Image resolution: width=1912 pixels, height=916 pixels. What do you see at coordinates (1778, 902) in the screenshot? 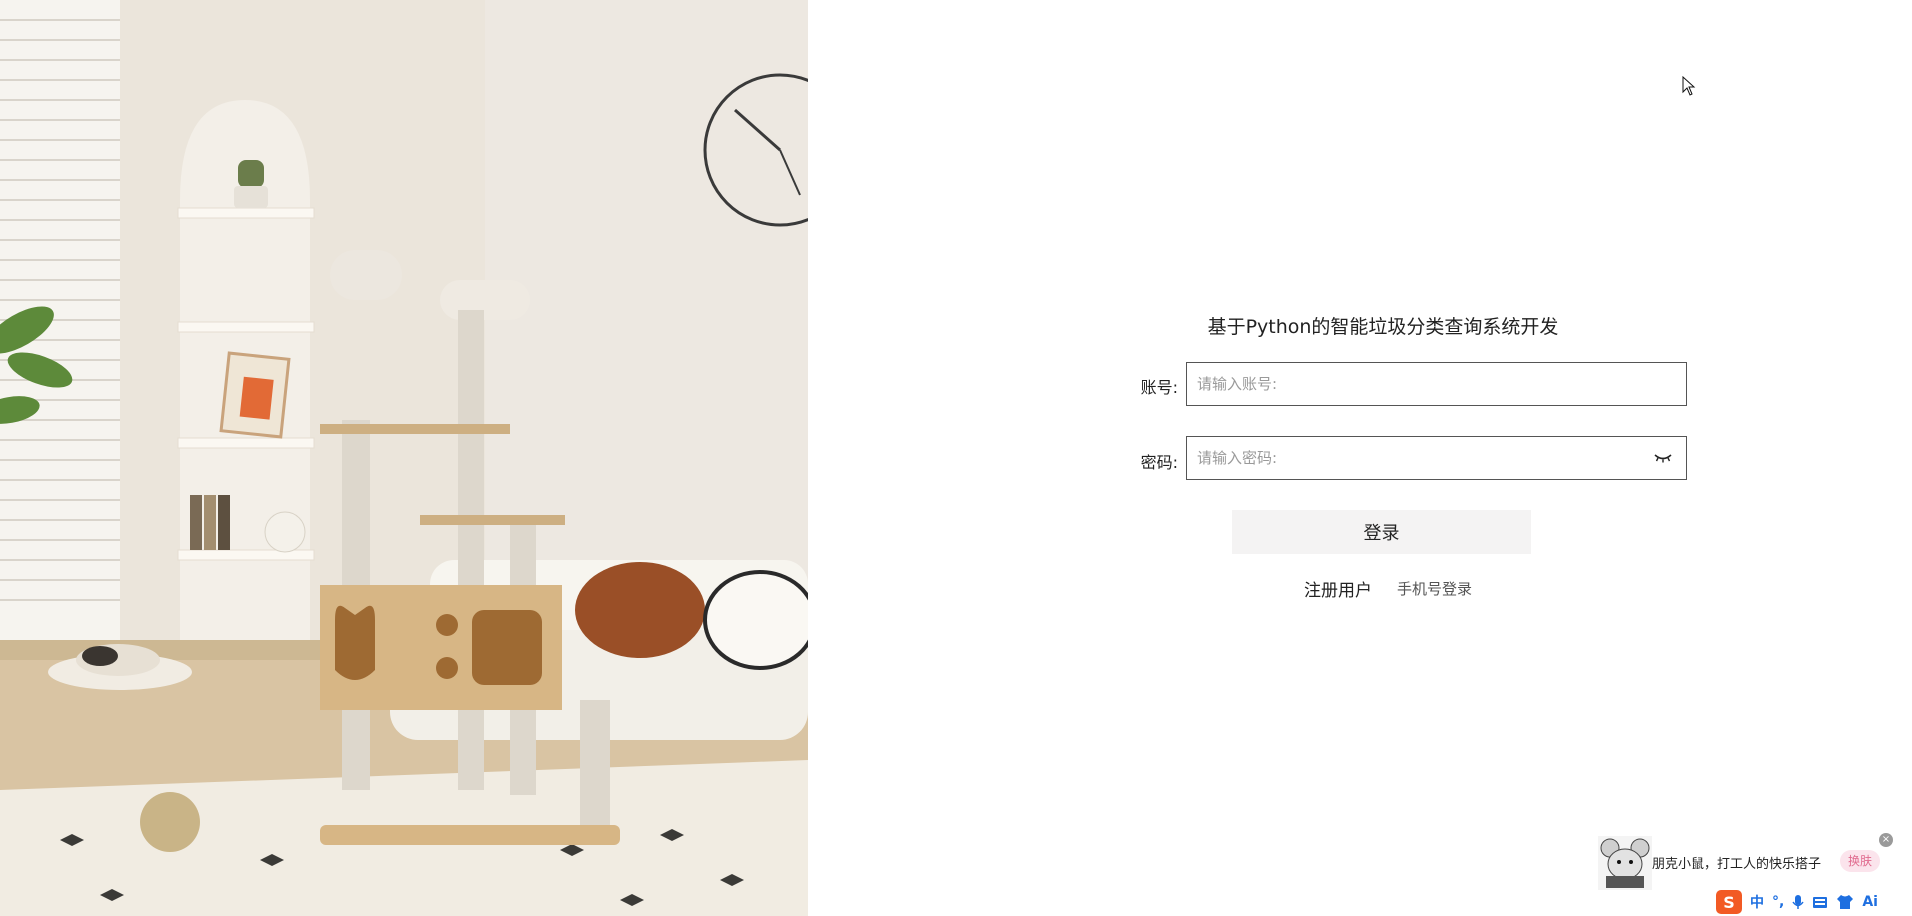
I see `ime-punctuation-toggle: °,` at bounding box center [1778, 902].